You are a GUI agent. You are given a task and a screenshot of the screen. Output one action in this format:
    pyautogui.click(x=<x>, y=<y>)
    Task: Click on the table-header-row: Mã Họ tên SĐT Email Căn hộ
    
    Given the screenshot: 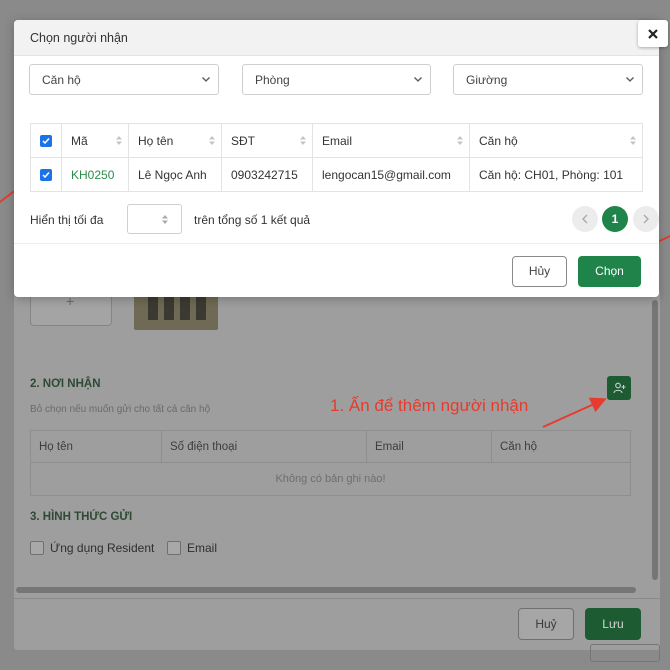 What is the action you would take?
    pyautogui.click(x=336, y=141)
    